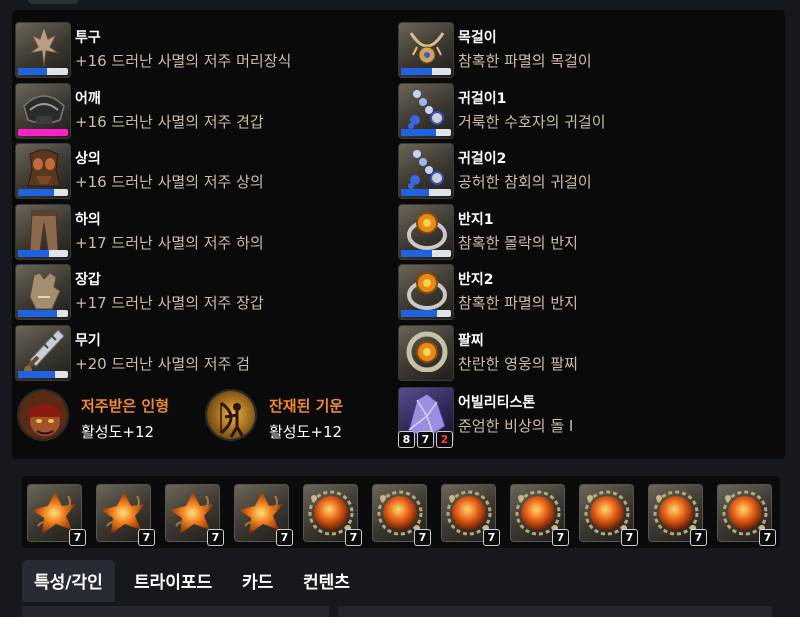  What do you see at coordinates (169, 182) in the screenshot?
I see `item-name: +16 드러난 사멸의 저주 상의` at bounding box center [169, 182].